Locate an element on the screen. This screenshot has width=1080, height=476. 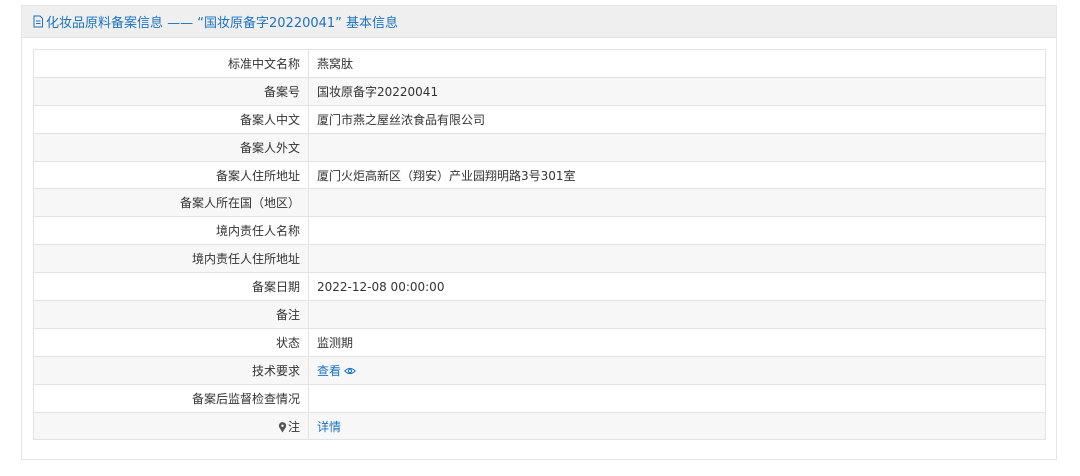
table-row: 备案人中文 厦门市燕之屋丝浓食品有限公司 is located at coordinates (539, 119).